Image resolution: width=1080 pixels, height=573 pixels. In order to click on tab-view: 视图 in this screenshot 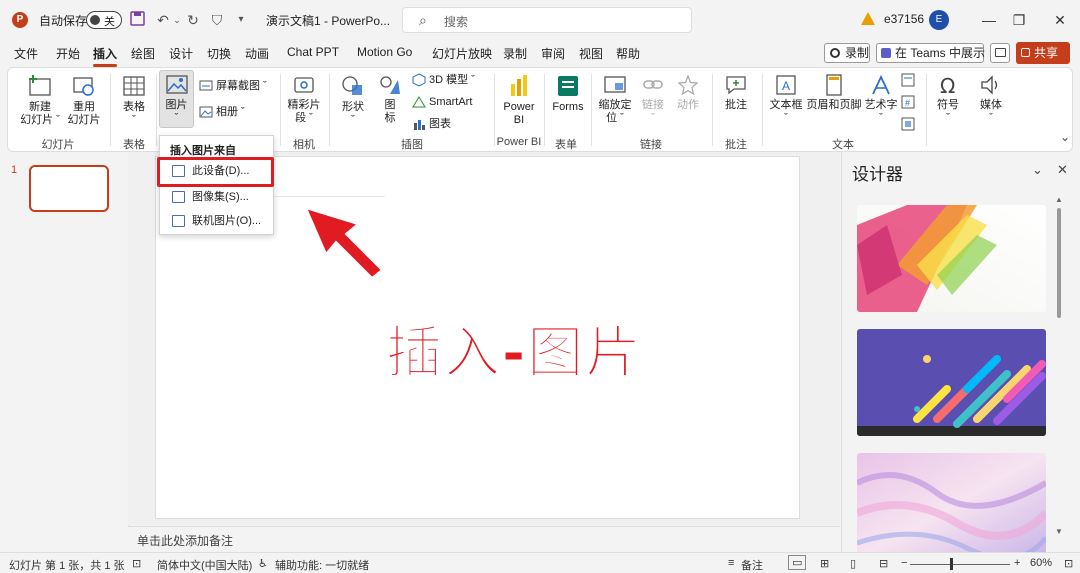, I will do `click(591, 53)`.